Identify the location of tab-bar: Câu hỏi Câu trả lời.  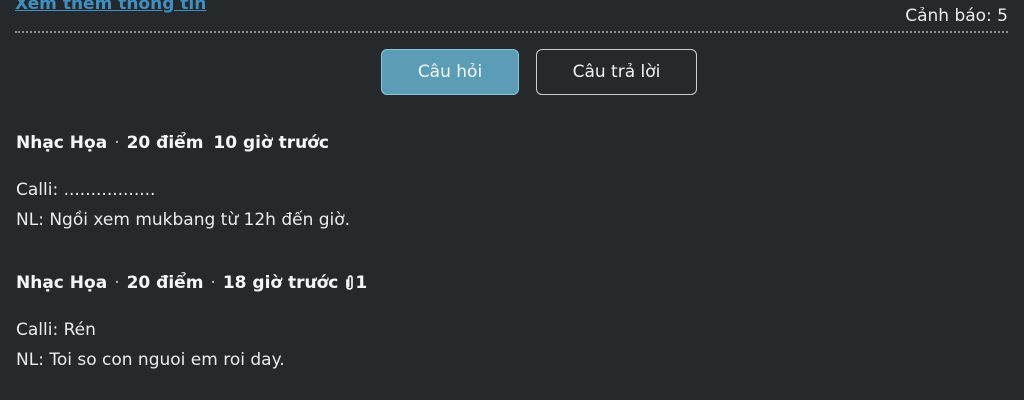
(512, 73).